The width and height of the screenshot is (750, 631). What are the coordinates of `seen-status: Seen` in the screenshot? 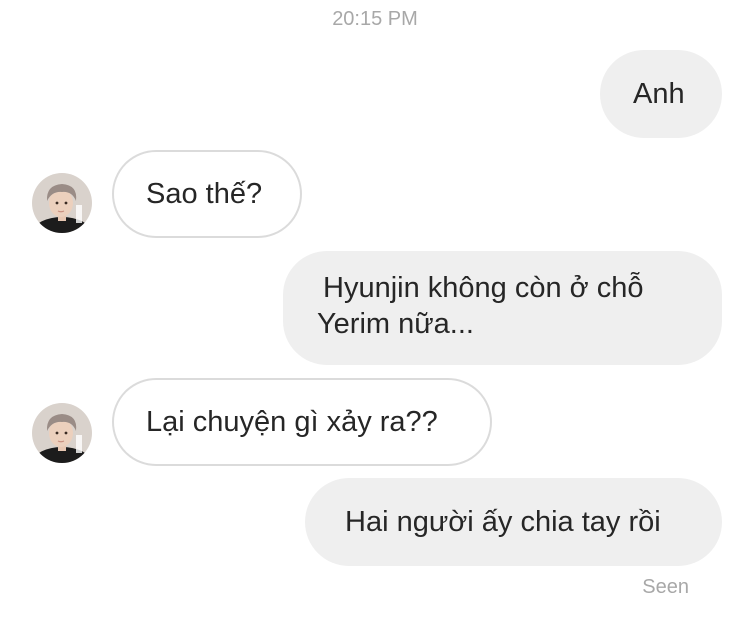 It's located at (665, 587).